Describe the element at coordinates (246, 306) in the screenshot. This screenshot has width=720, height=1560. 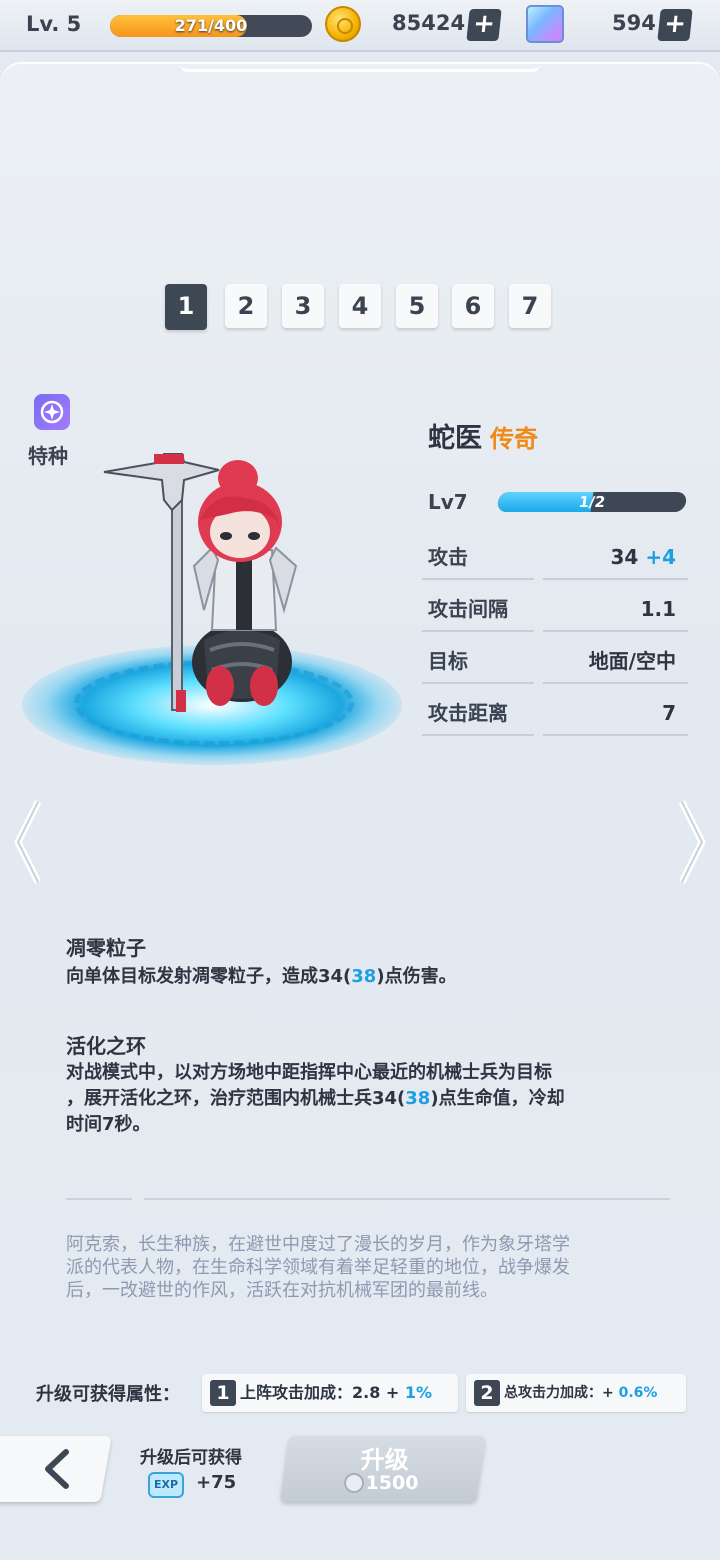
I see `tab-level-2: 2` at that location.